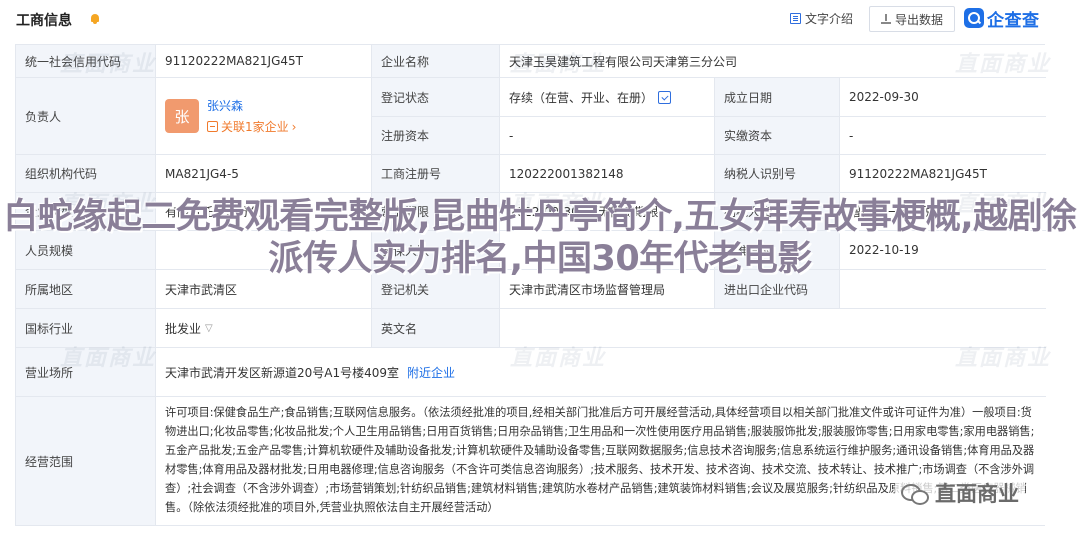  I want to click on import-export-value, so click(943, 289).